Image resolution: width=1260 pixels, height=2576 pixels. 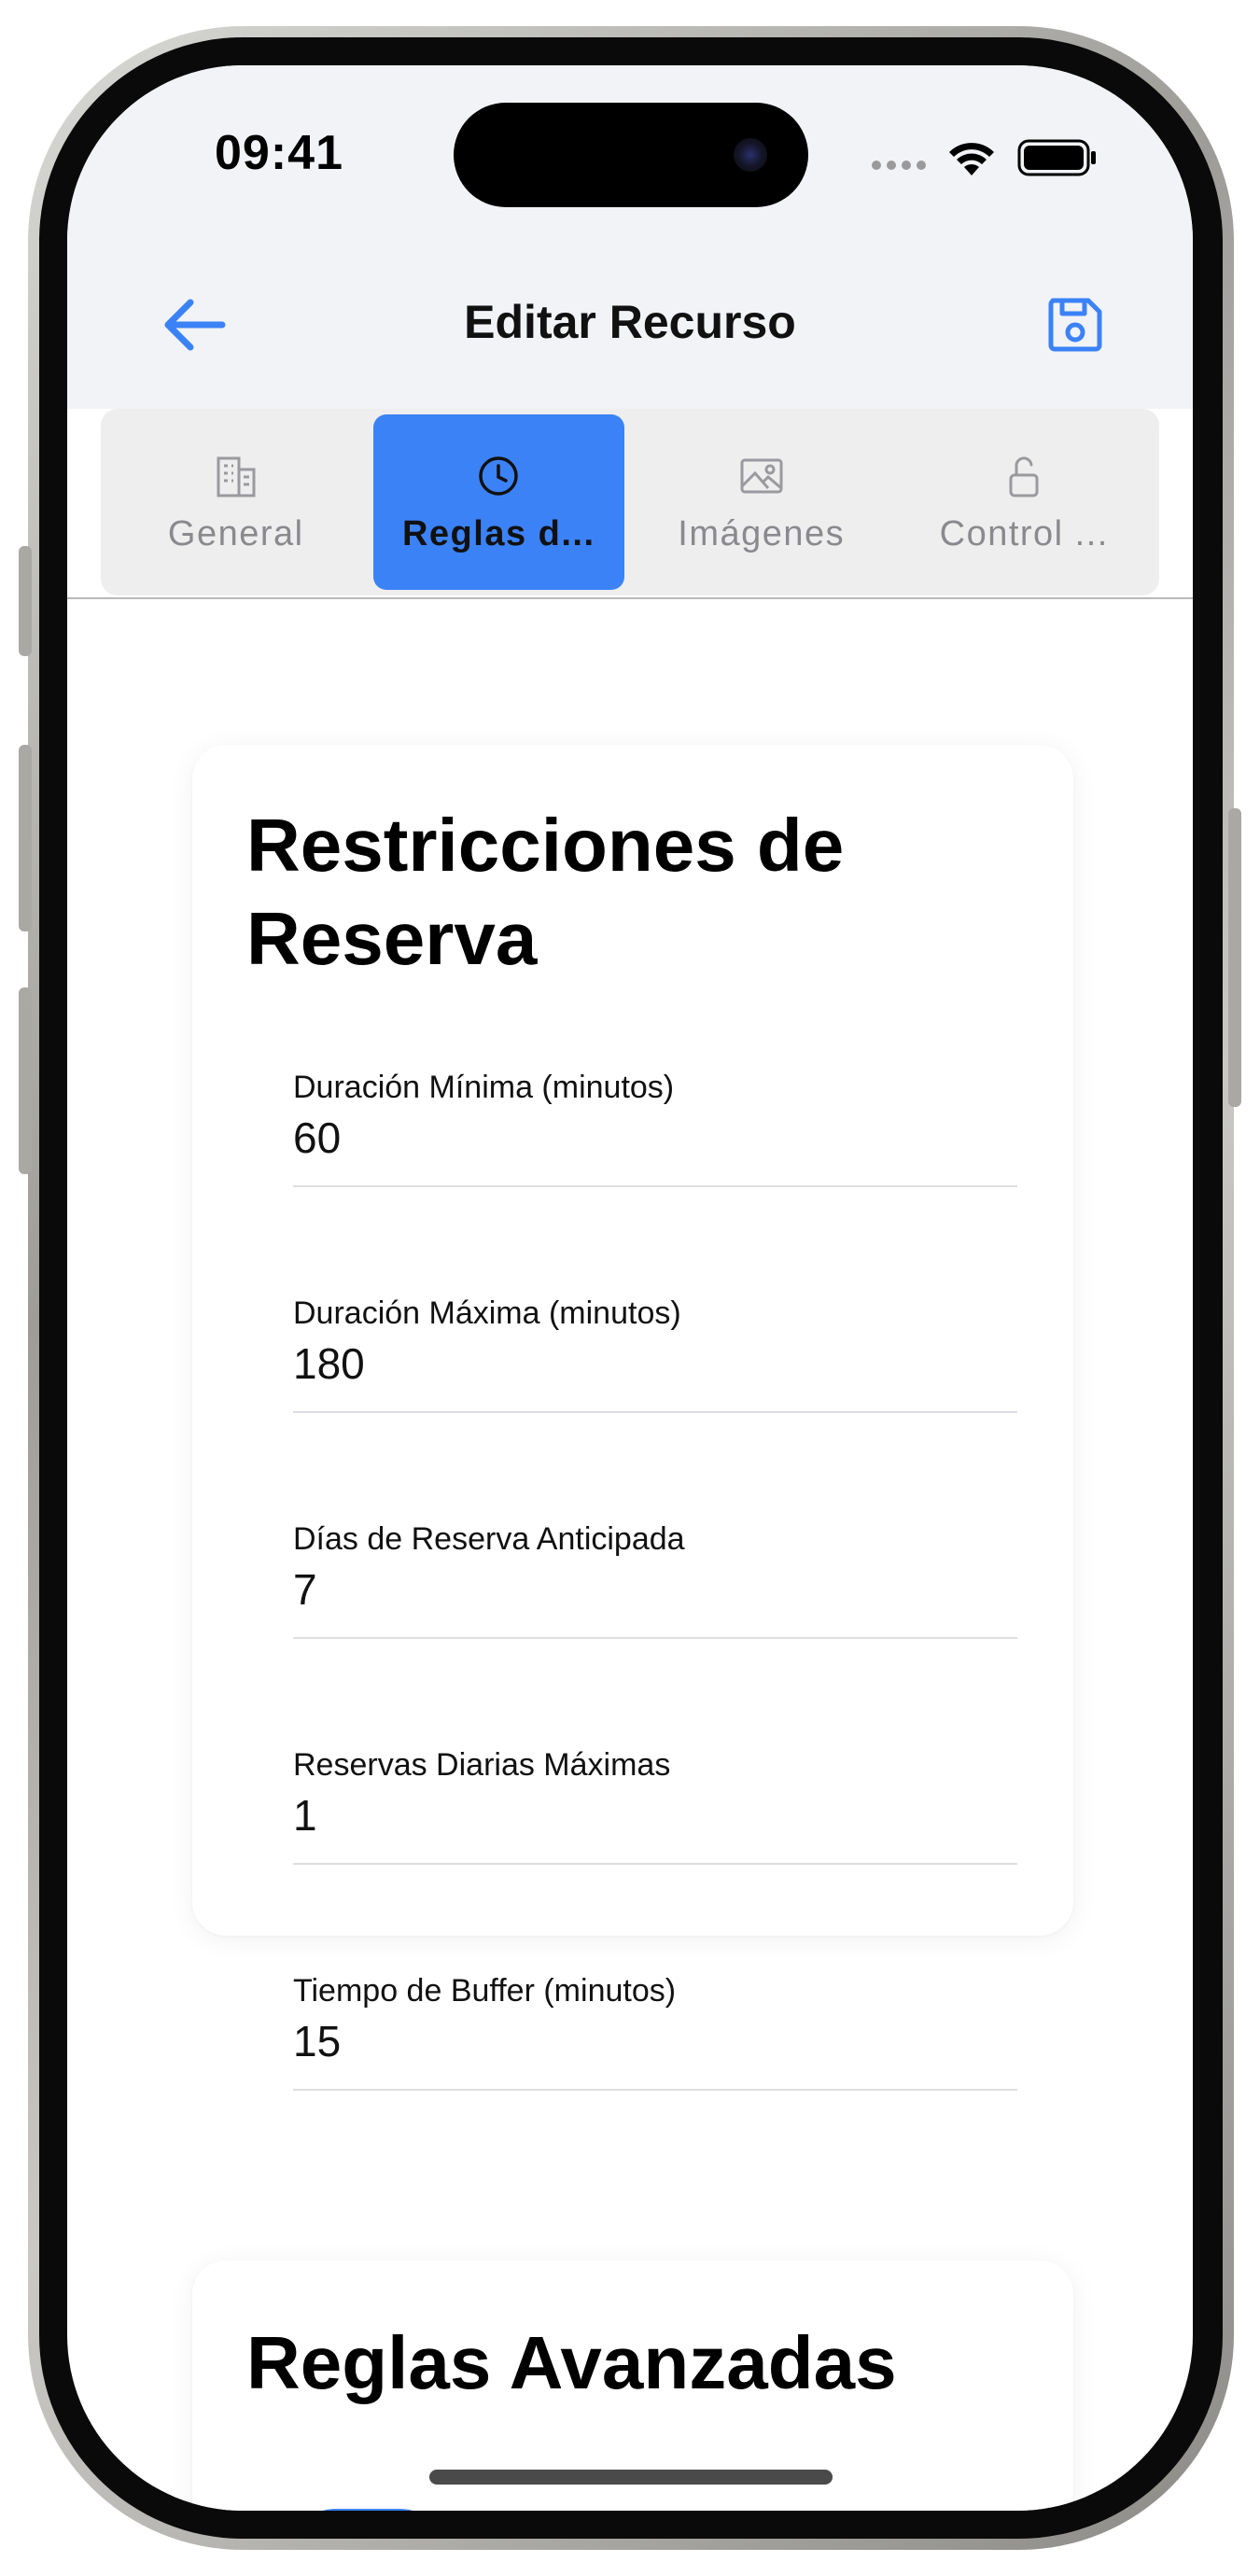 I want to click on buffer-time-field: Tiempo de Buffer (minutos), so click(x=655, y=2052).